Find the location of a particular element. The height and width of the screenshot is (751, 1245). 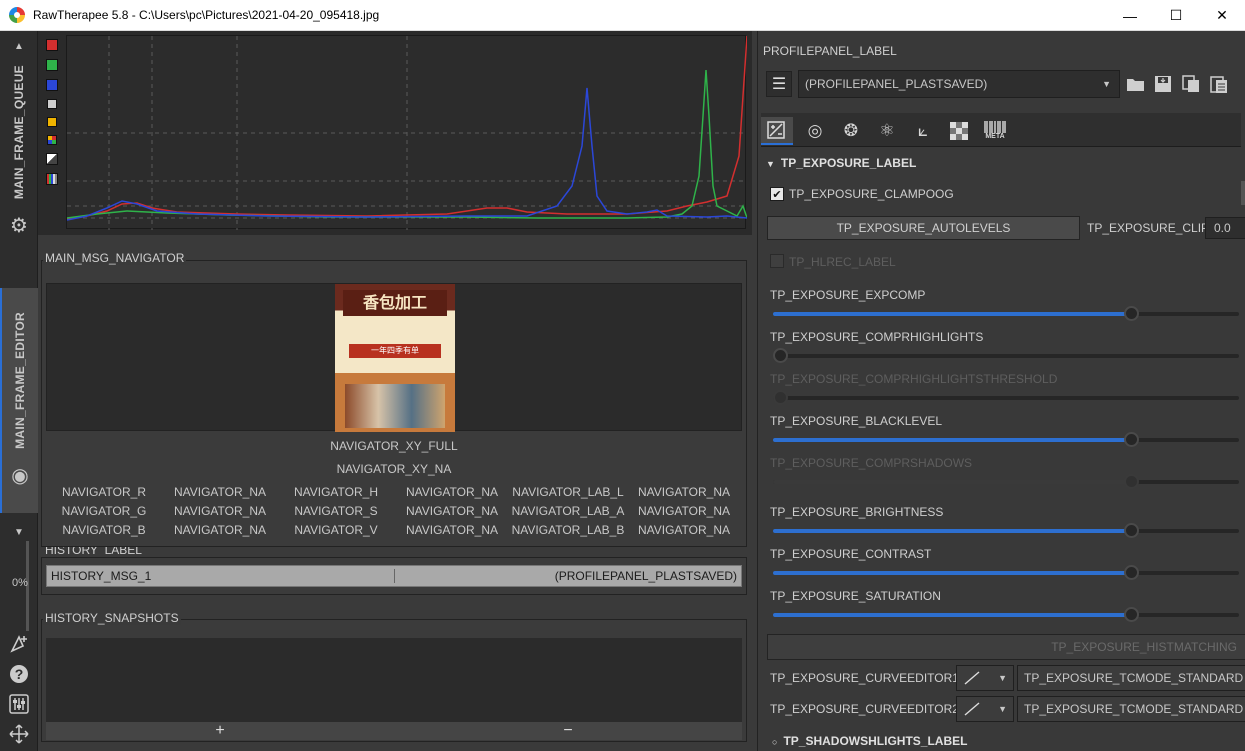

saturation-slider is located at coordinates (1006, 614).